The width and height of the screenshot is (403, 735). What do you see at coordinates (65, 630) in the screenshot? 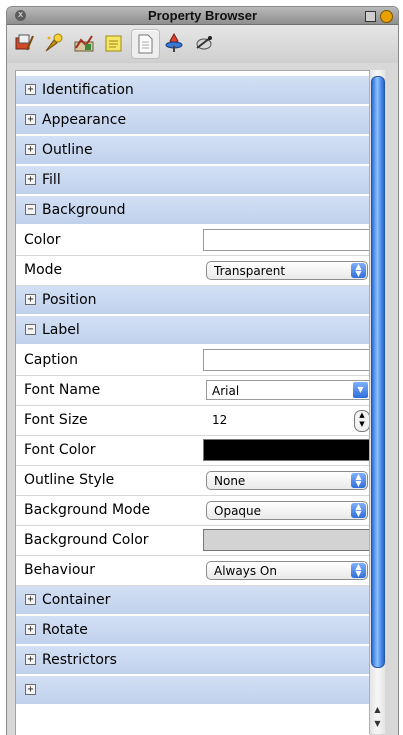
I see `section-label: Rotate` at bounding box center [65, 630].